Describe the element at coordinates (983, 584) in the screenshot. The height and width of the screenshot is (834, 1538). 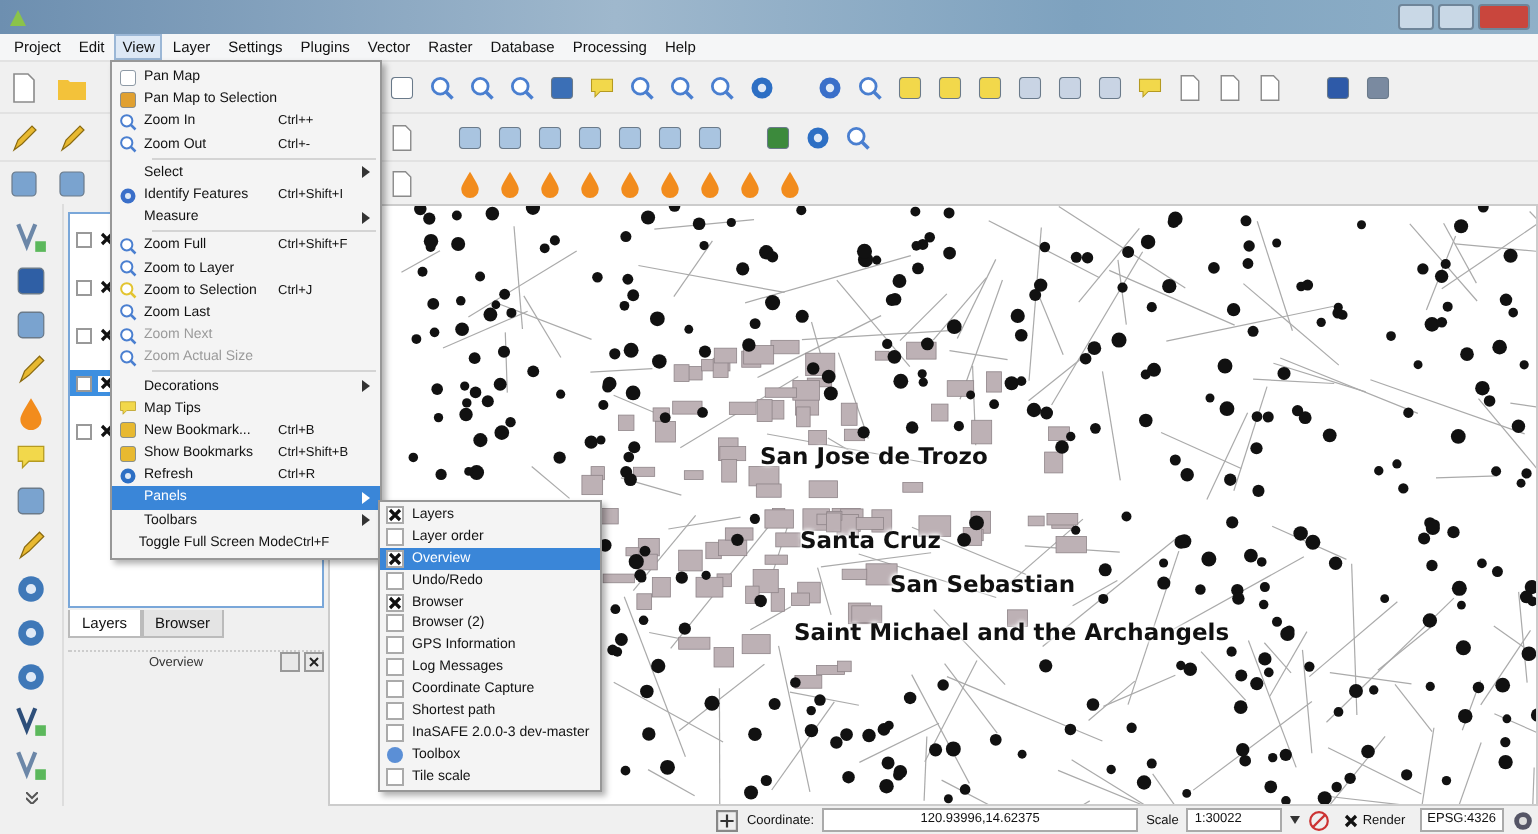
I see `place-label: San Sebastian` at that location.